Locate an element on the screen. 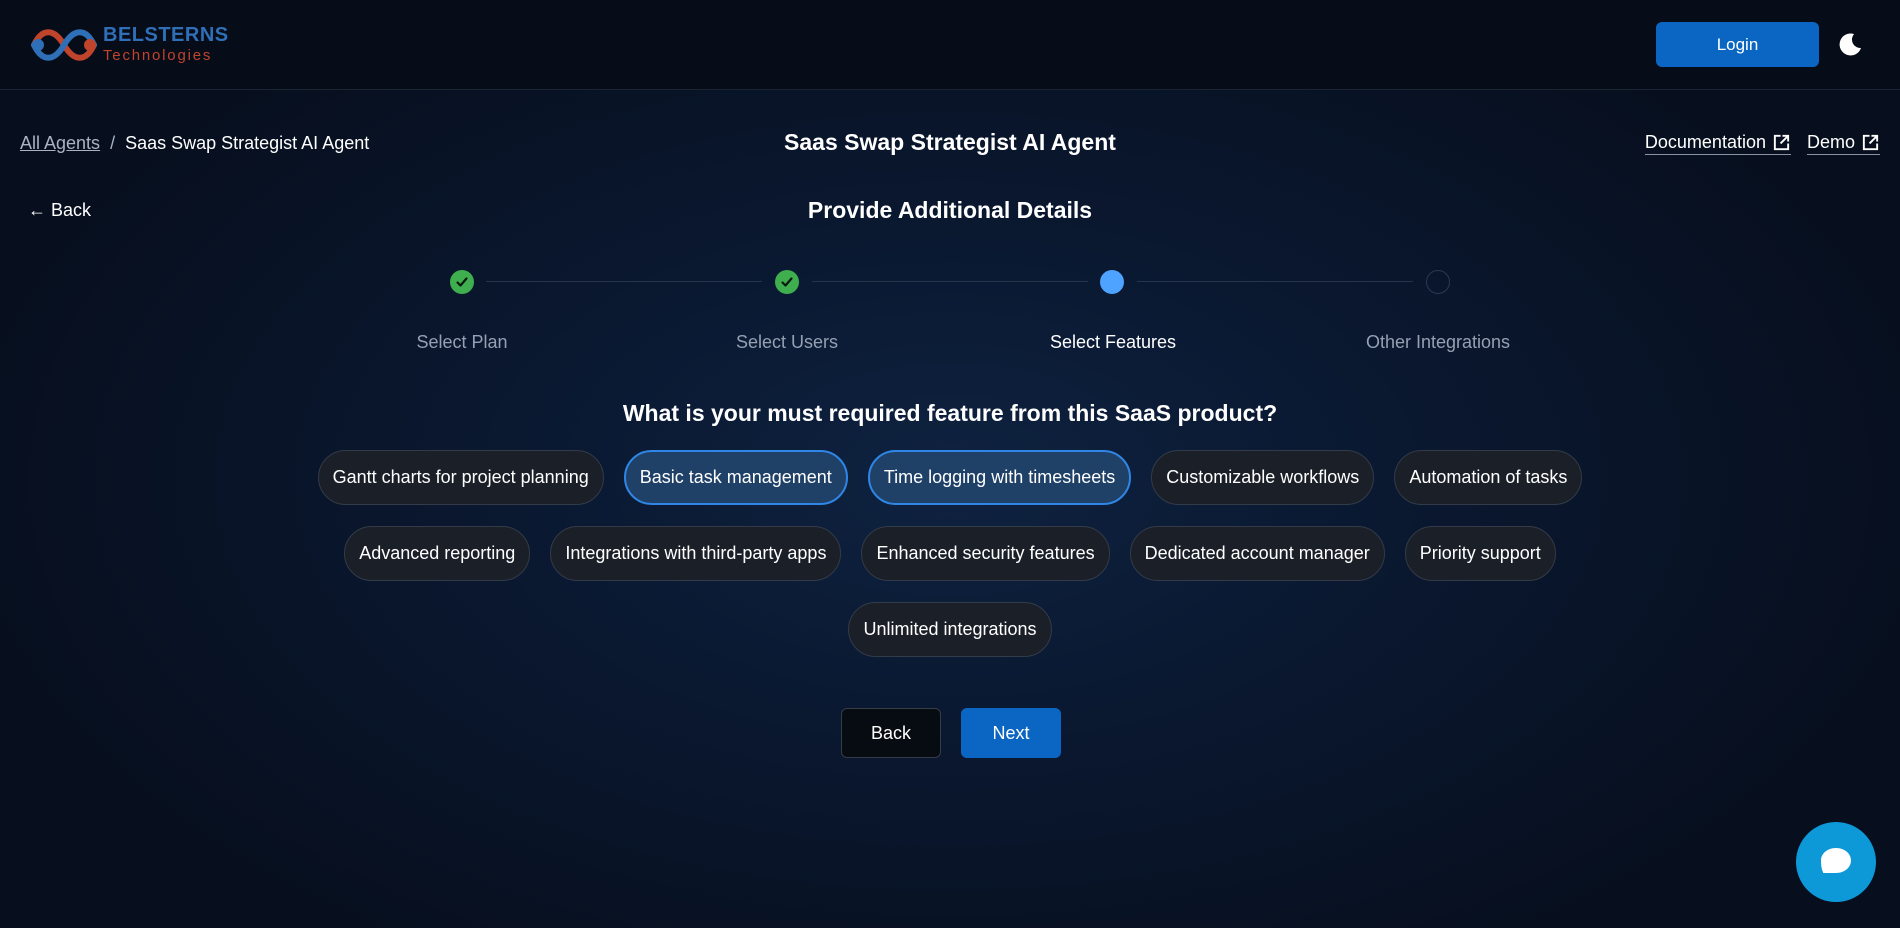  feature-chip-enhanced-security: Enhanced security features is located at coordinates (985, 553).